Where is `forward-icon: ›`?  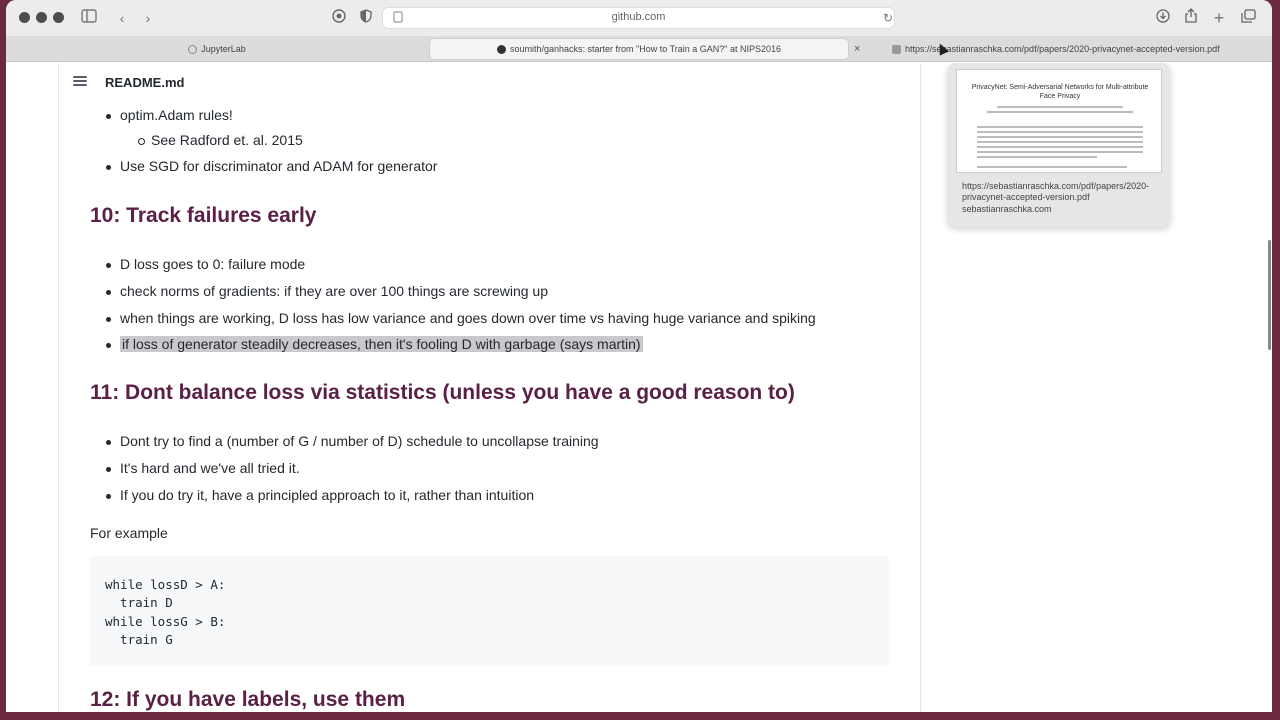 forward-icon: › is located at coordinates (148, 18).